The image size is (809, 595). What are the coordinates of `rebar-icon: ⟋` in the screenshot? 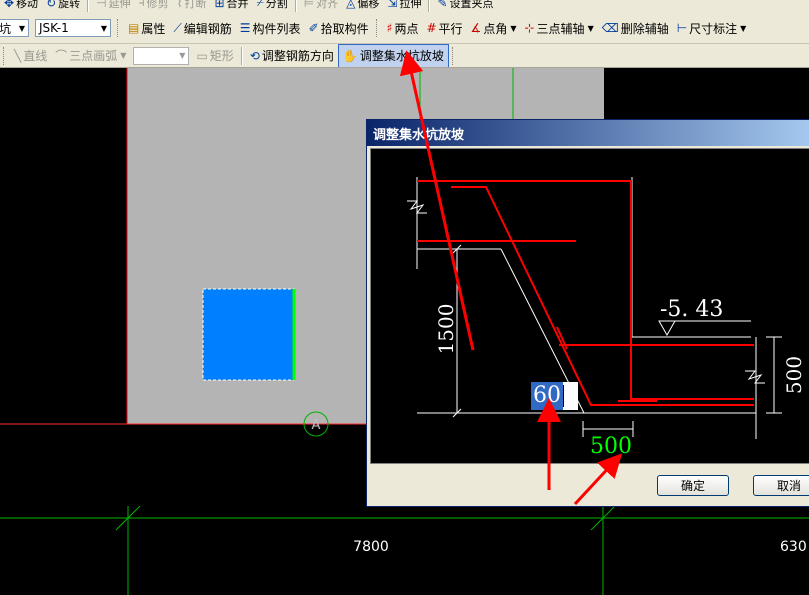 It's located at (177, 27).